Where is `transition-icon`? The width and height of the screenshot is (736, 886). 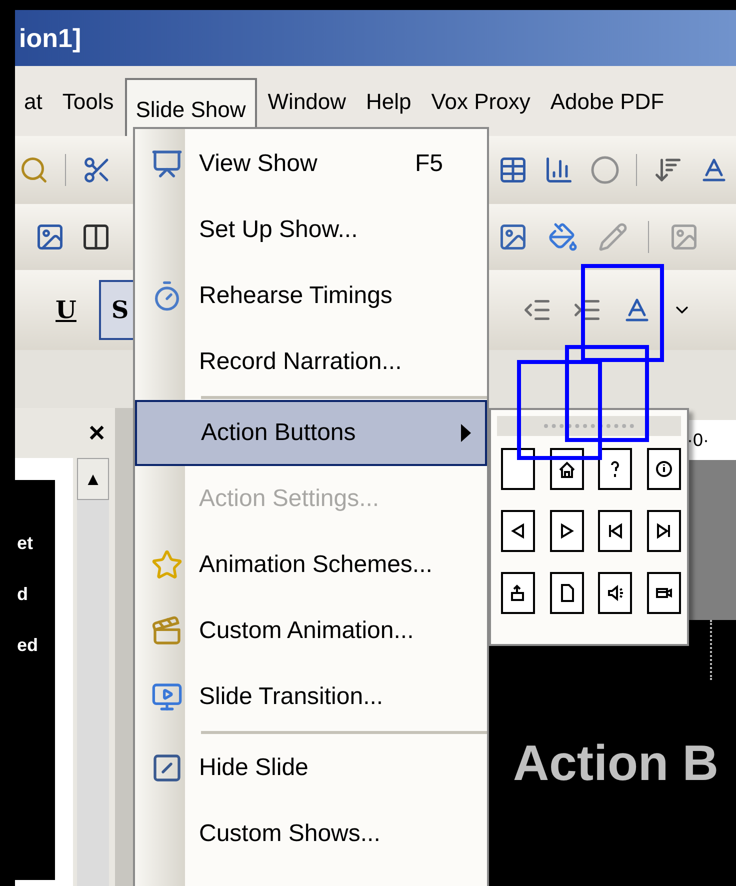
transition-icon is located at coordinates (167, 697).